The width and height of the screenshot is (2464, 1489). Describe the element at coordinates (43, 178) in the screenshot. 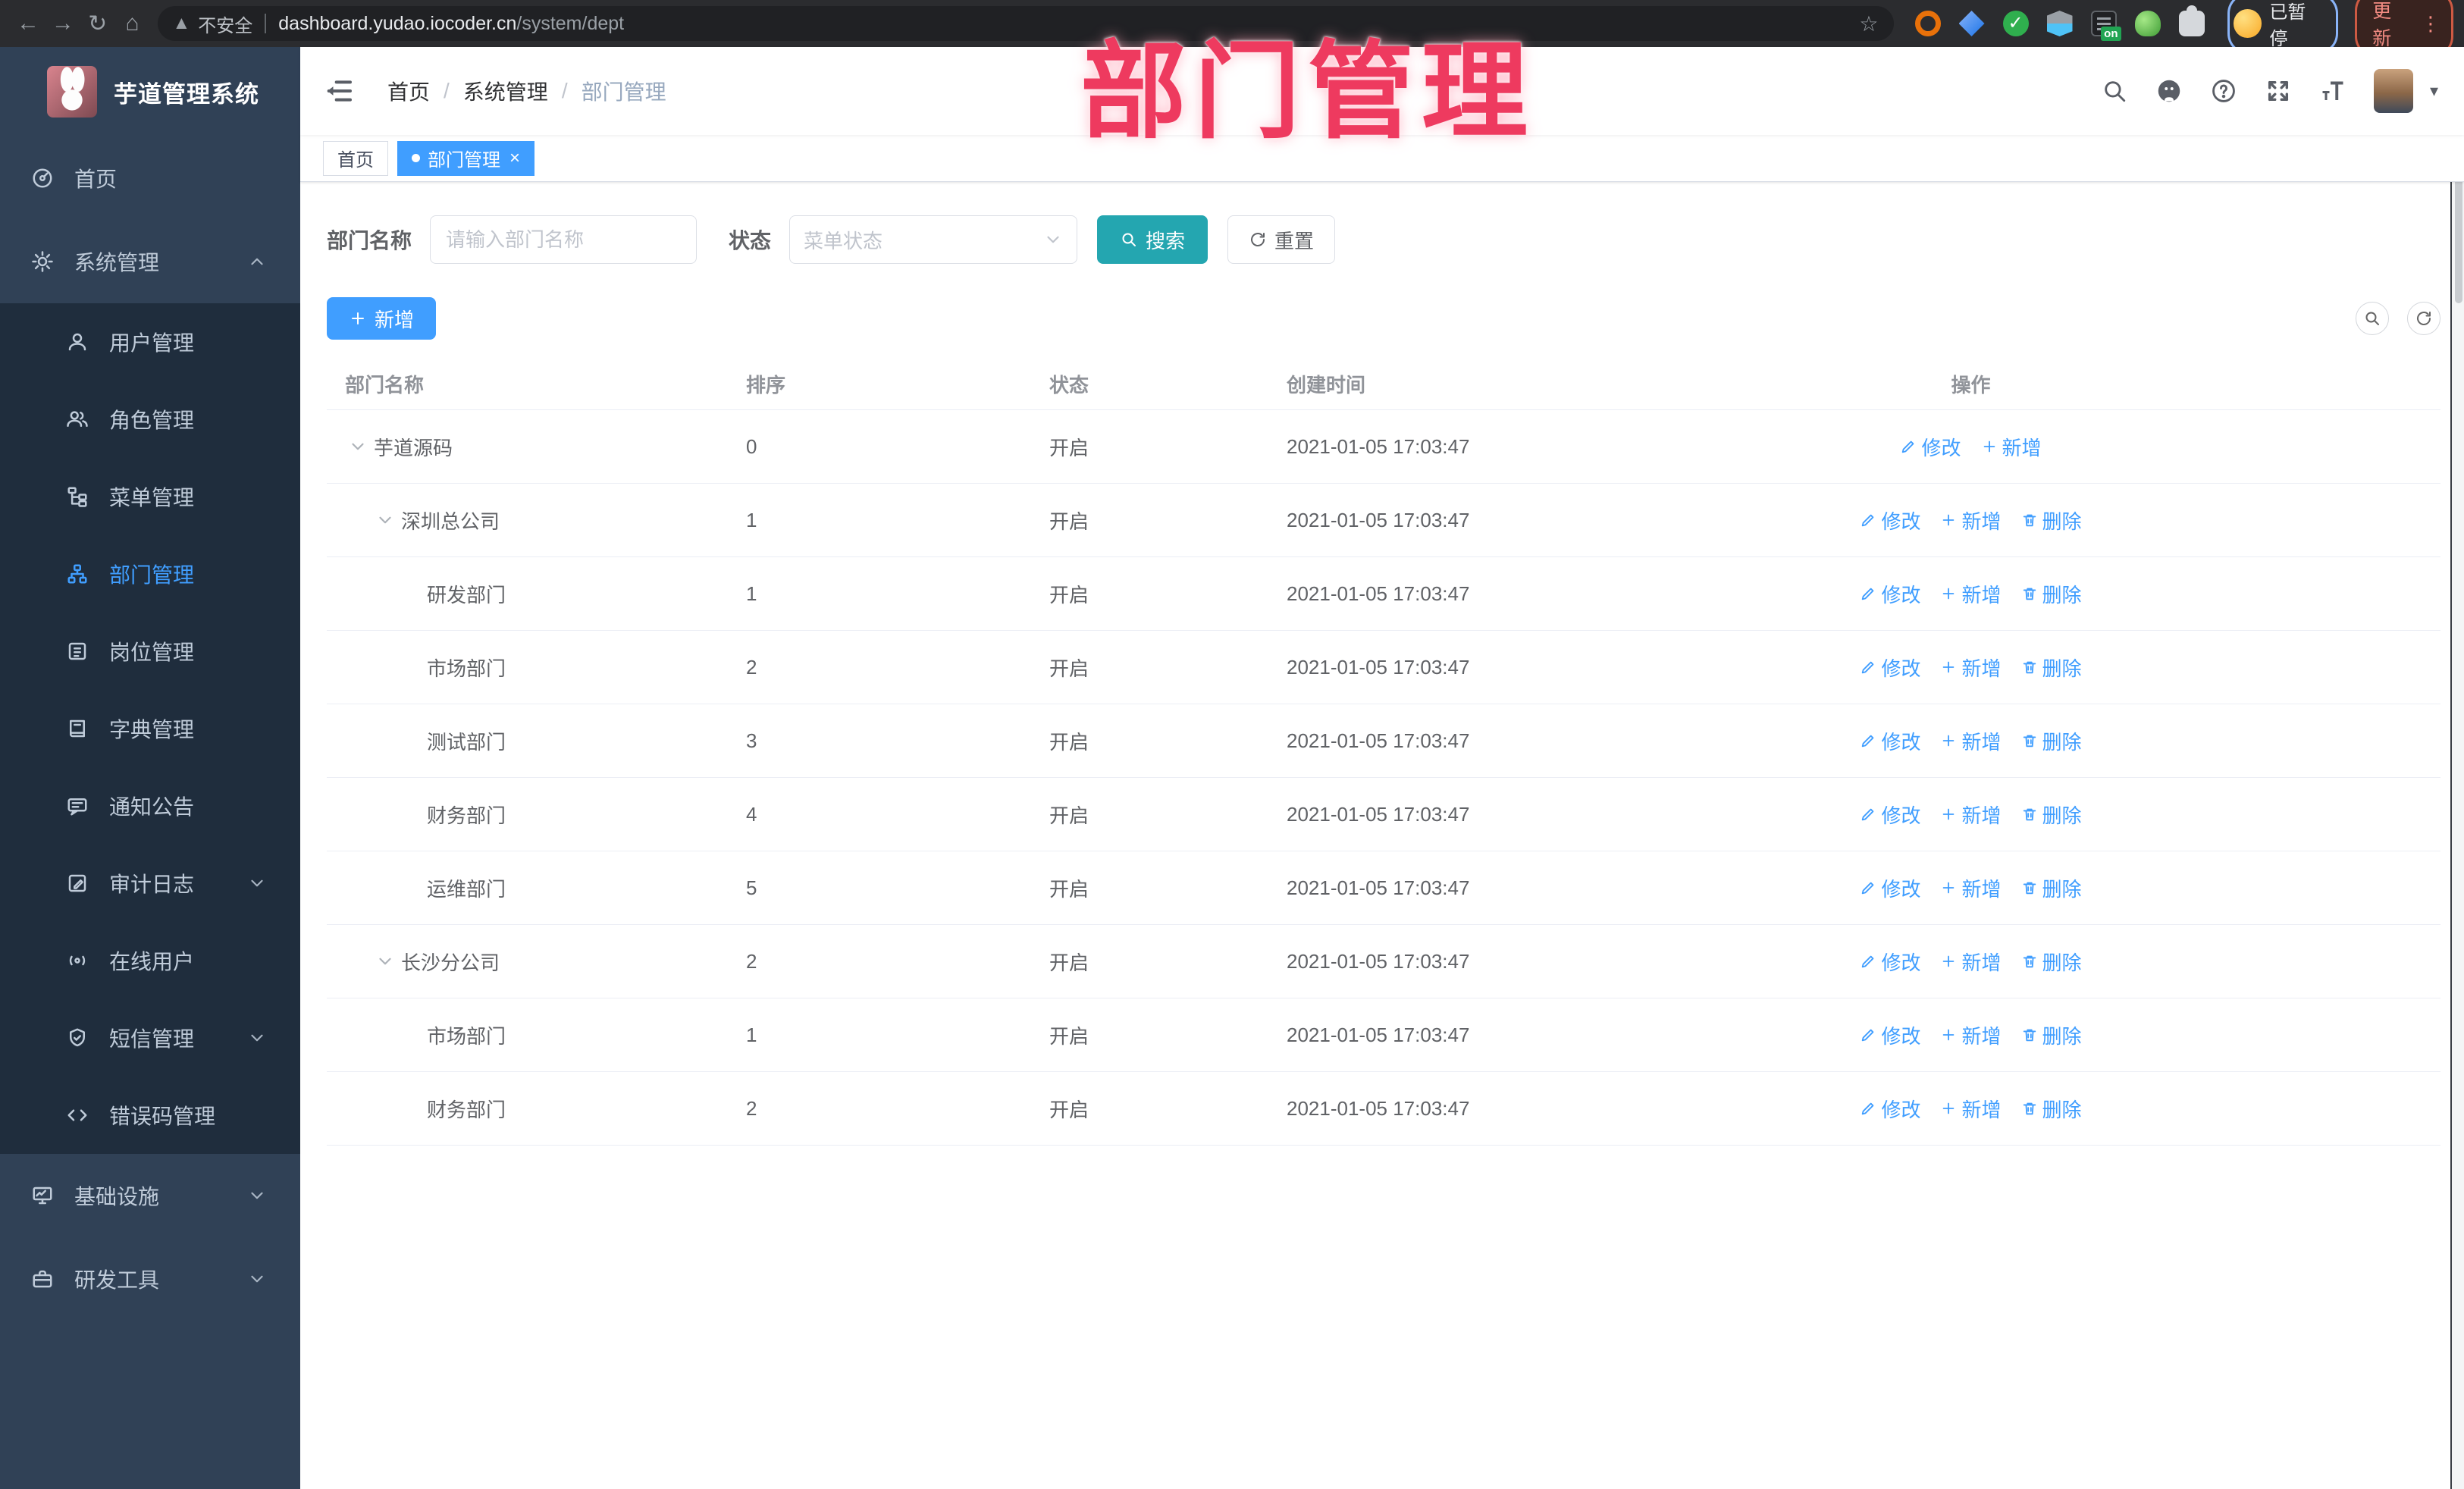

I see `dashboard-icon` at that location.